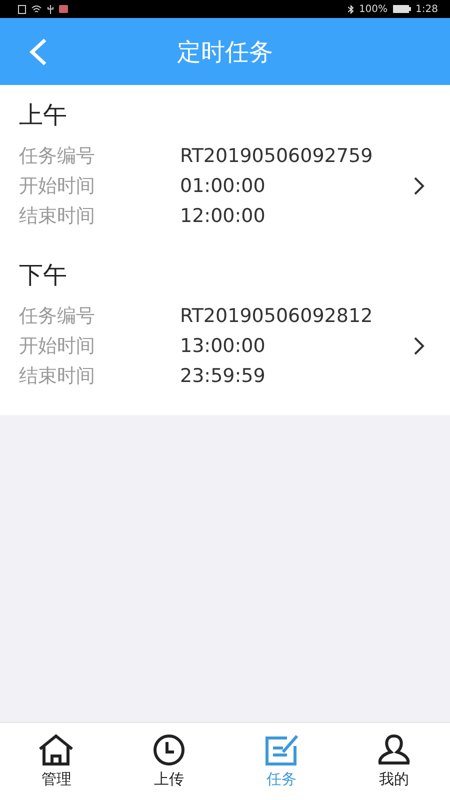 The image size is (450, 800). Describe the element at coordinates (56, 761) in the screenshot. I see `tab: 管理` at that location.